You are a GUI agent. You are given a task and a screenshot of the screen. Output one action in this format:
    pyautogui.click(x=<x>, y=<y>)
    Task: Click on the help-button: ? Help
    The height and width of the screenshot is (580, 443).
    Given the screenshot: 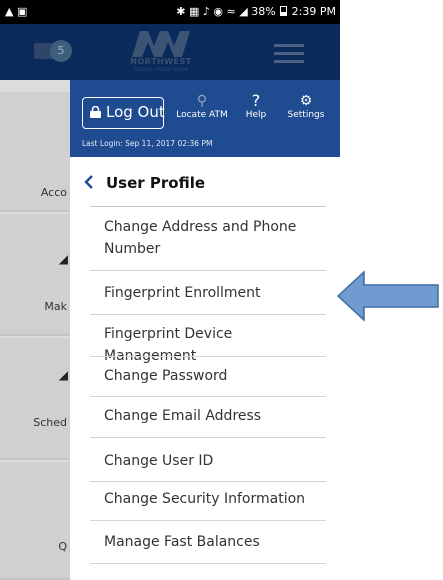 What is the action you would take?
    pyautogui.click(x=256, y=106)
    